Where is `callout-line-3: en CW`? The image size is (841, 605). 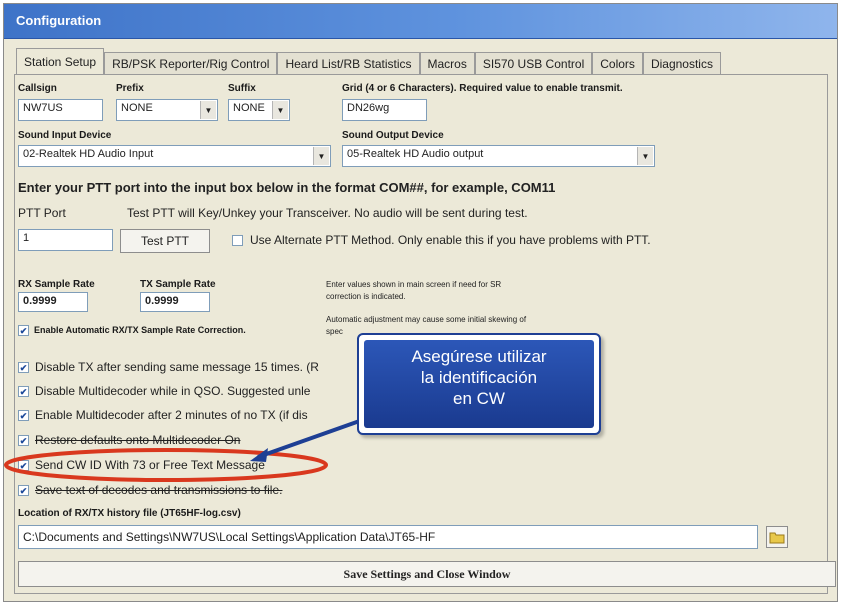
callout-line-3: en CW is located at coordinates (479, 398).